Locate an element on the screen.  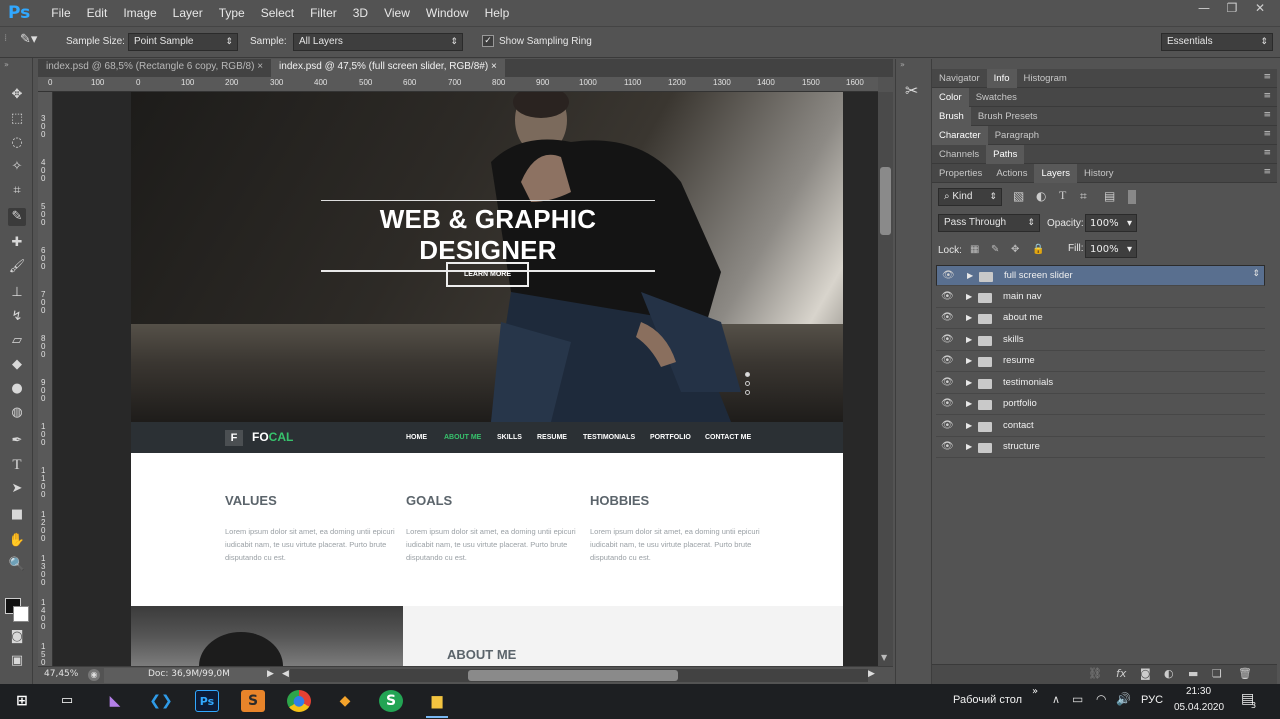
task-view-icon: ▭ is located at coordinates (67, 701).